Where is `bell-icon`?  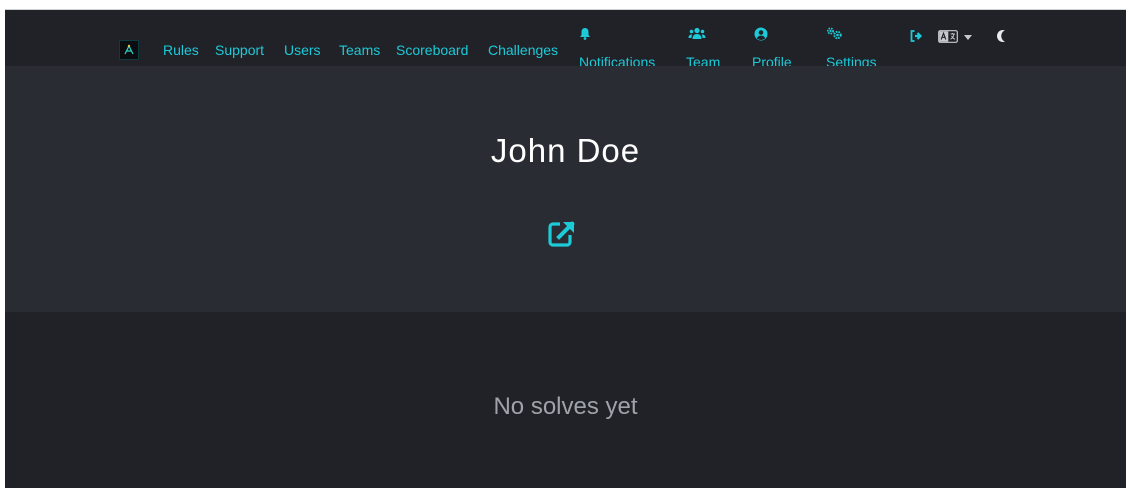 bell-icon is located at coordinates (585, 34).